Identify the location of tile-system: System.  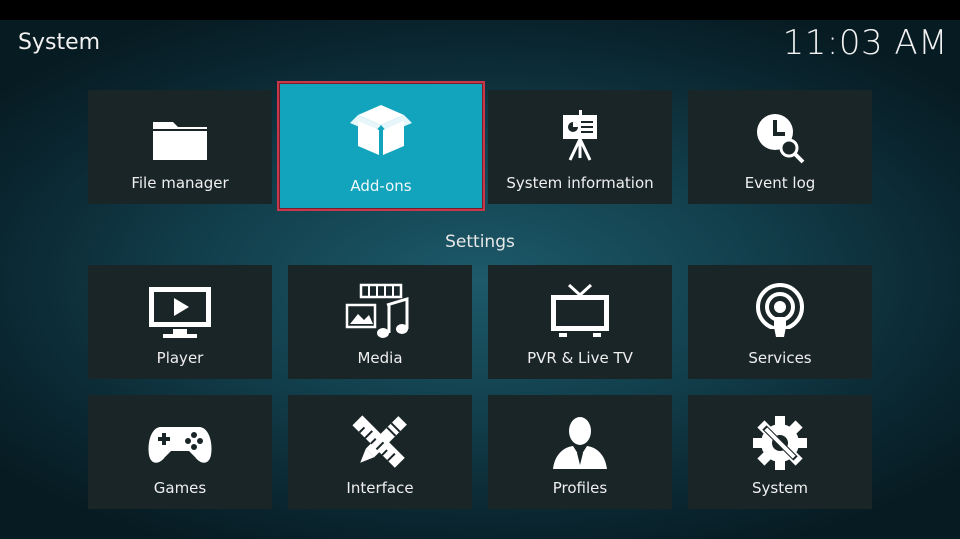
(780, 452).